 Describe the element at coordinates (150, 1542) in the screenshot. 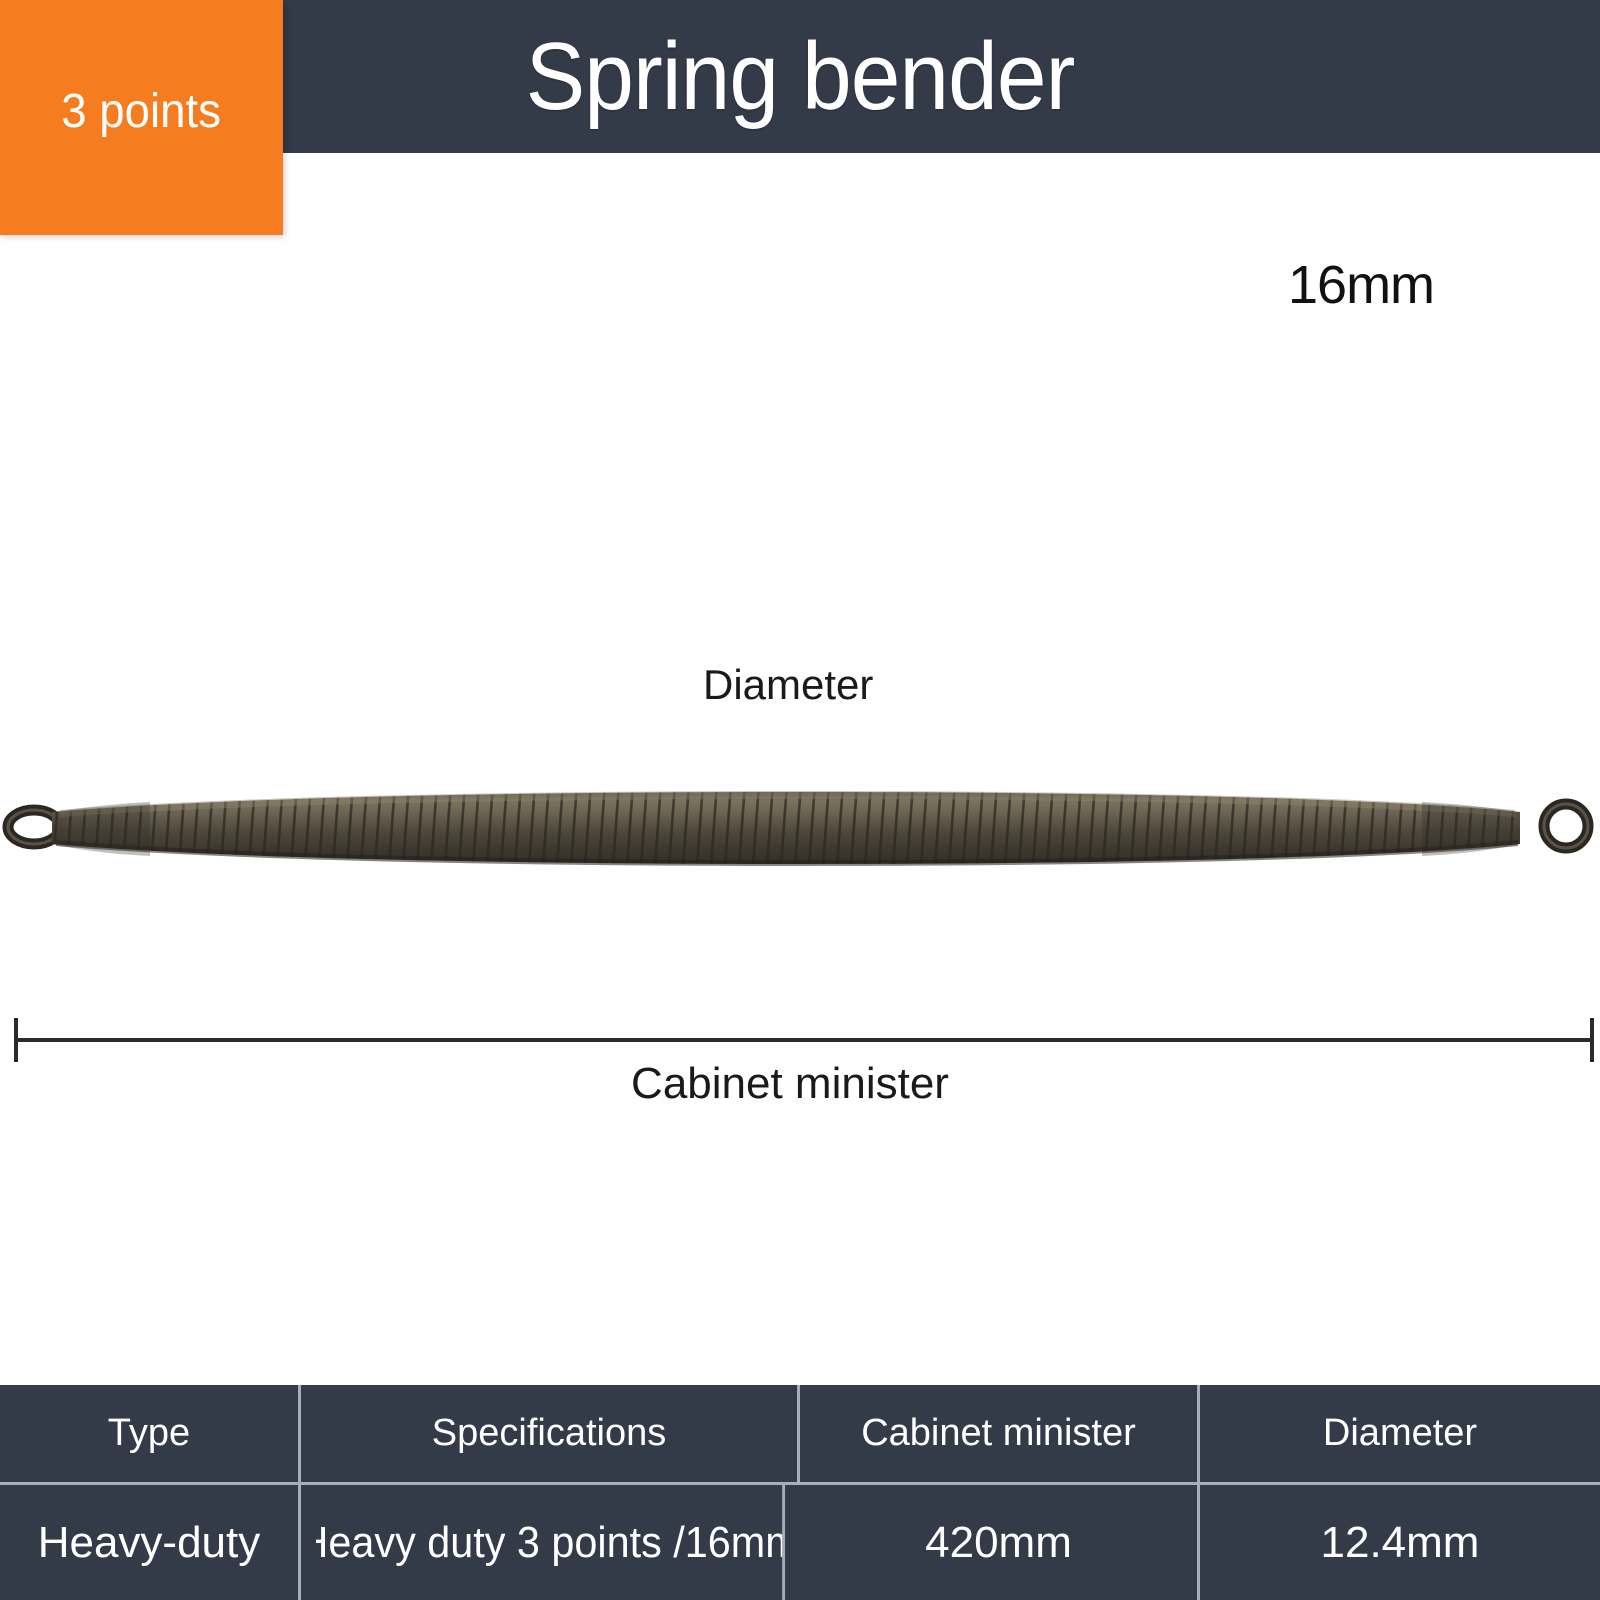

I see `spec-value-type: Heavy-duty` at that location.